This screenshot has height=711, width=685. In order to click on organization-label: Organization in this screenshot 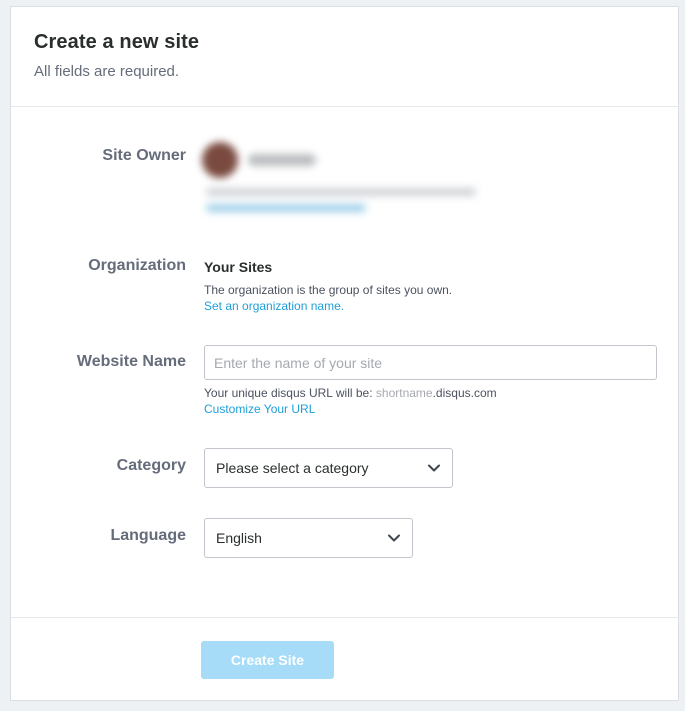, I will do `click(137, 265)`.